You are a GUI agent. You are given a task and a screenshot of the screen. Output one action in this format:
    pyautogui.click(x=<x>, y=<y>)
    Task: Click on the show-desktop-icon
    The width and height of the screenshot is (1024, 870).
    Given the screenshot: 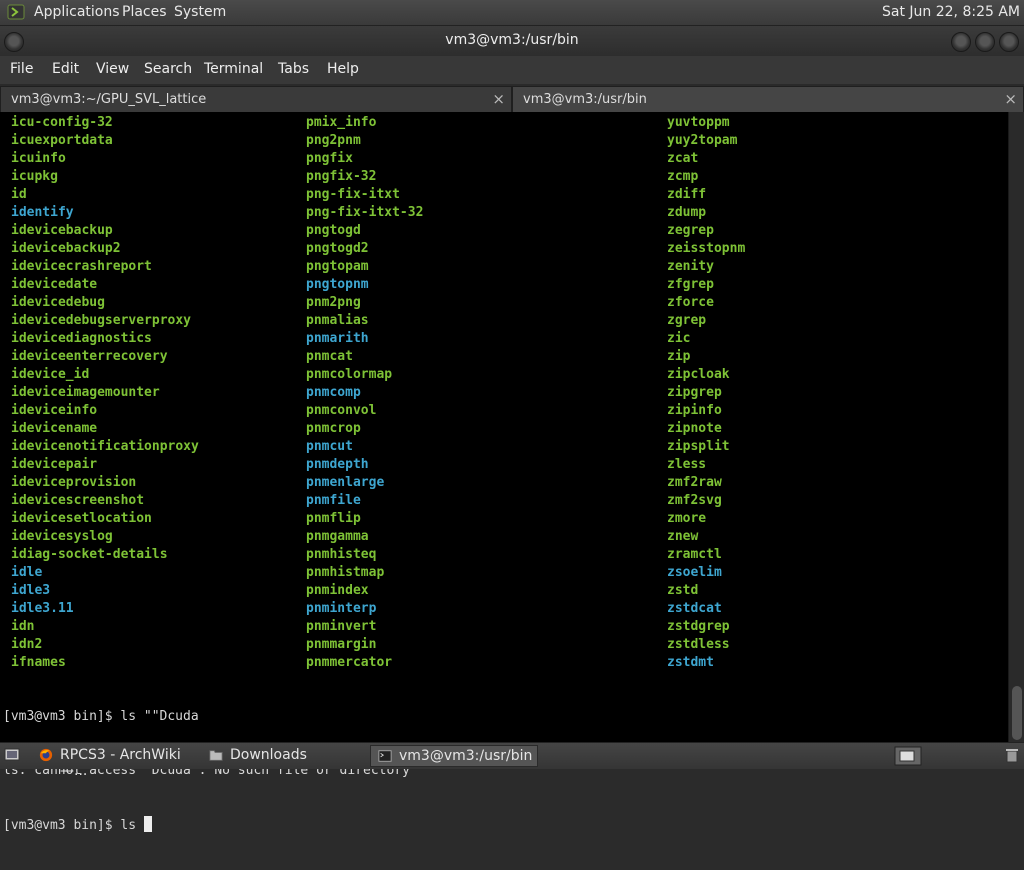 What is the action you would take?
    pyautogui.click(x=12, y=755)
    